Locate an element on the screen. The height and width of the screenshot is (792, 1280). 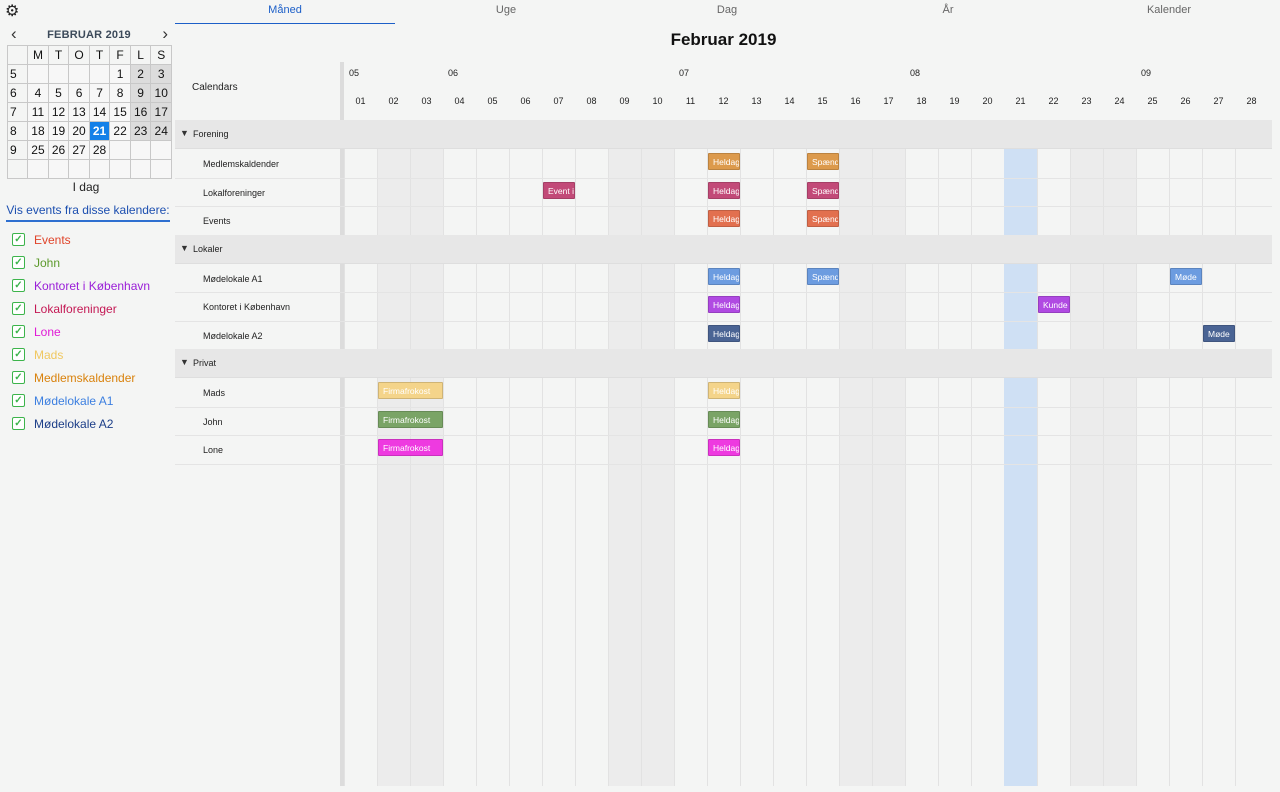
weekday-header: F is located at coordinates (120, 55).